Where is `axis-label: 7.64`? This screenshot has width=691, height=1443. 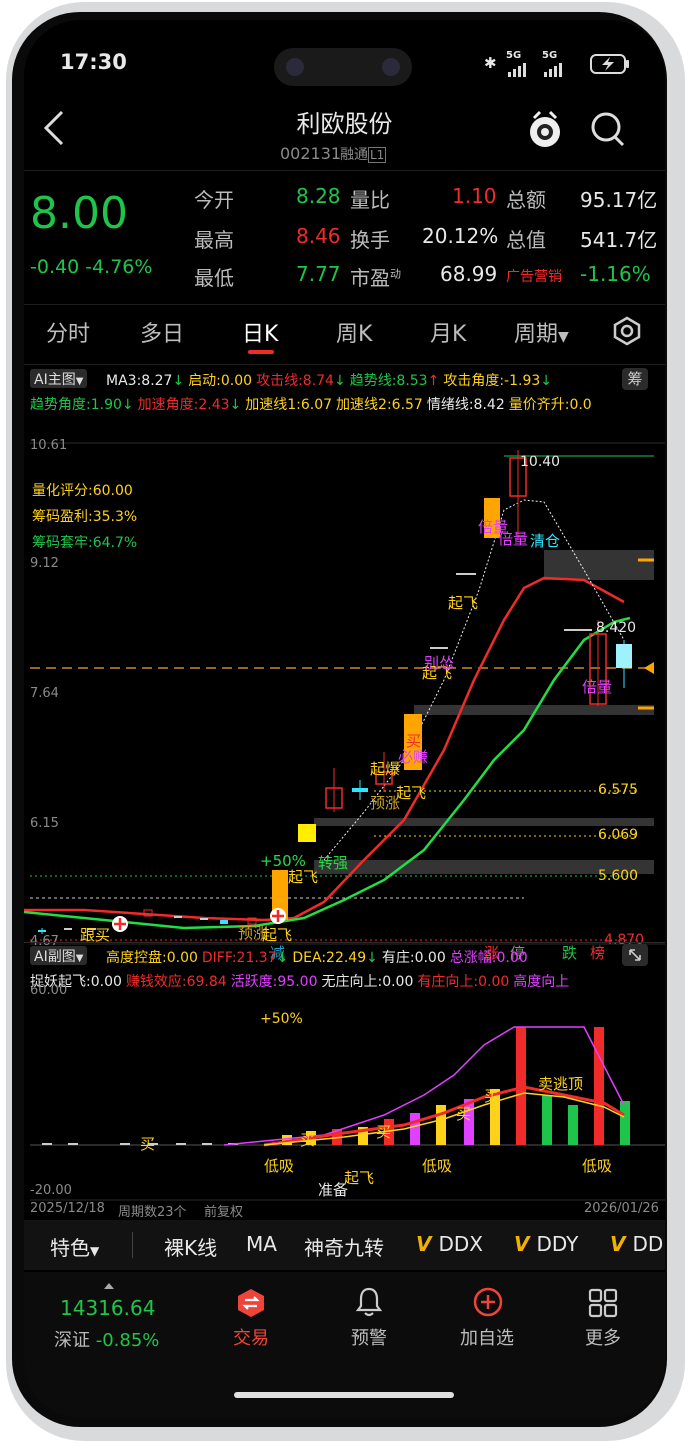
axis-label: 7.64 is located at coordinates (44, 693).